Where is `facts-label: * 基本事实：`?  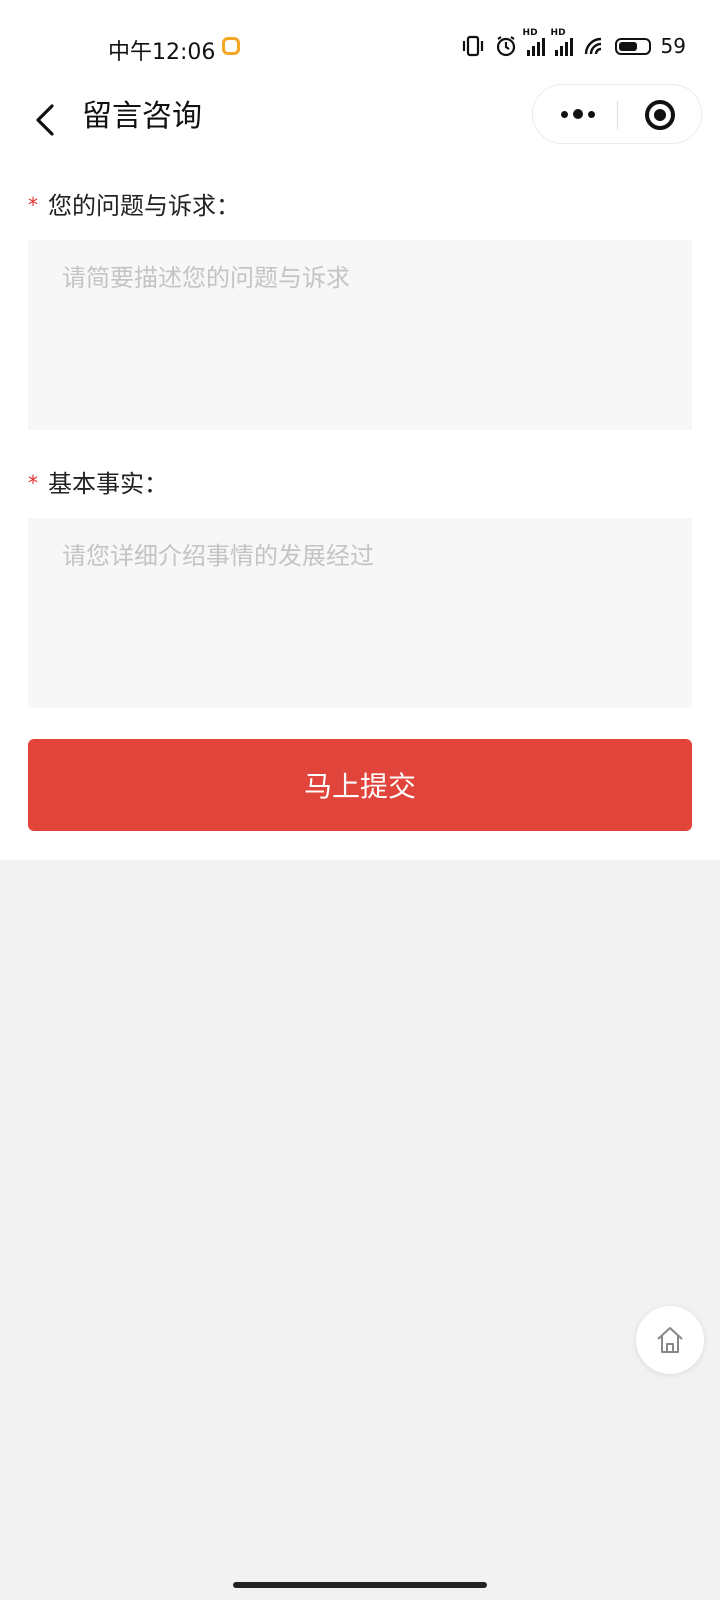
facts-label: * 基本事实： is located at coordinates (98, 481).